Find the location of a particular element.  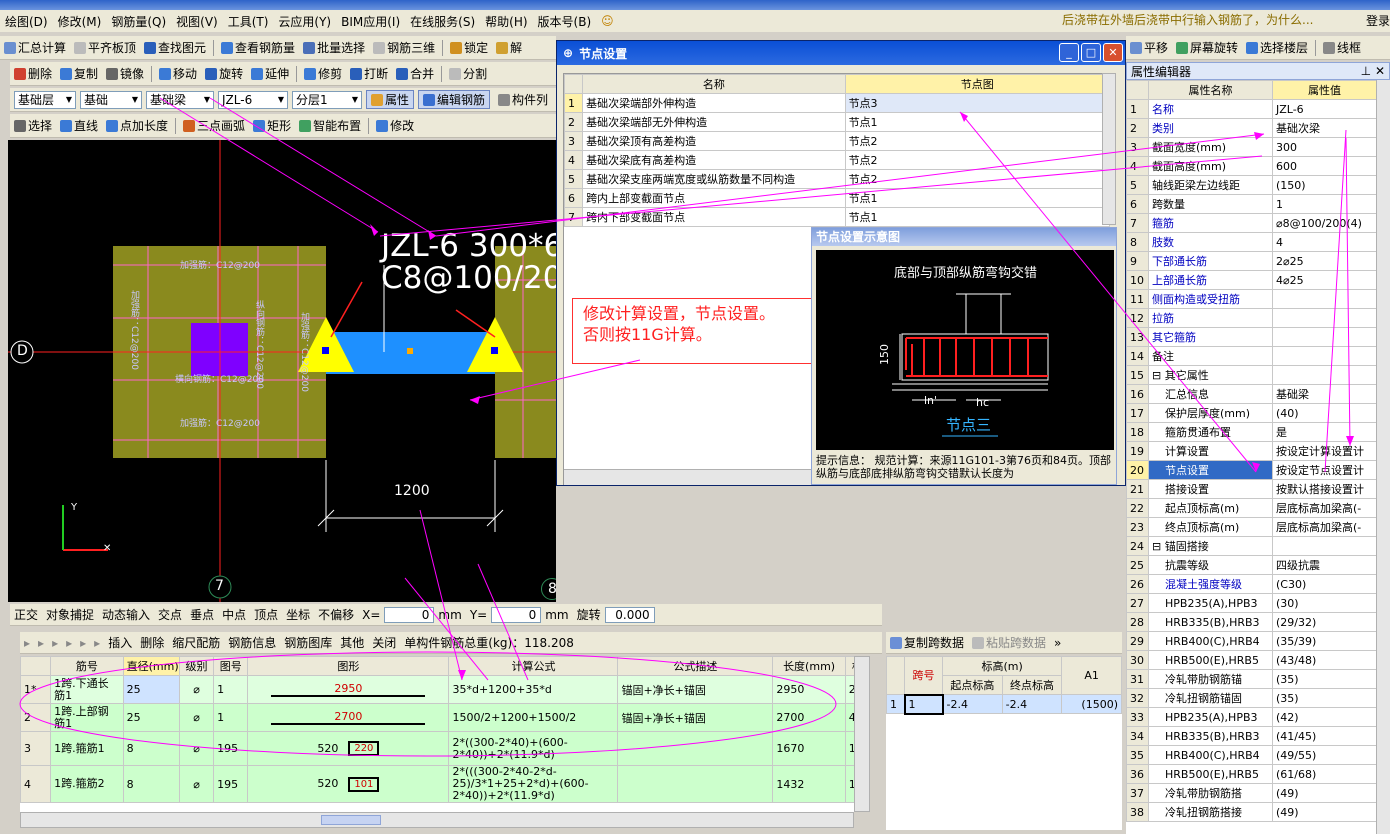

menu-item: 修改(M) is located at coordinates (80, 21).